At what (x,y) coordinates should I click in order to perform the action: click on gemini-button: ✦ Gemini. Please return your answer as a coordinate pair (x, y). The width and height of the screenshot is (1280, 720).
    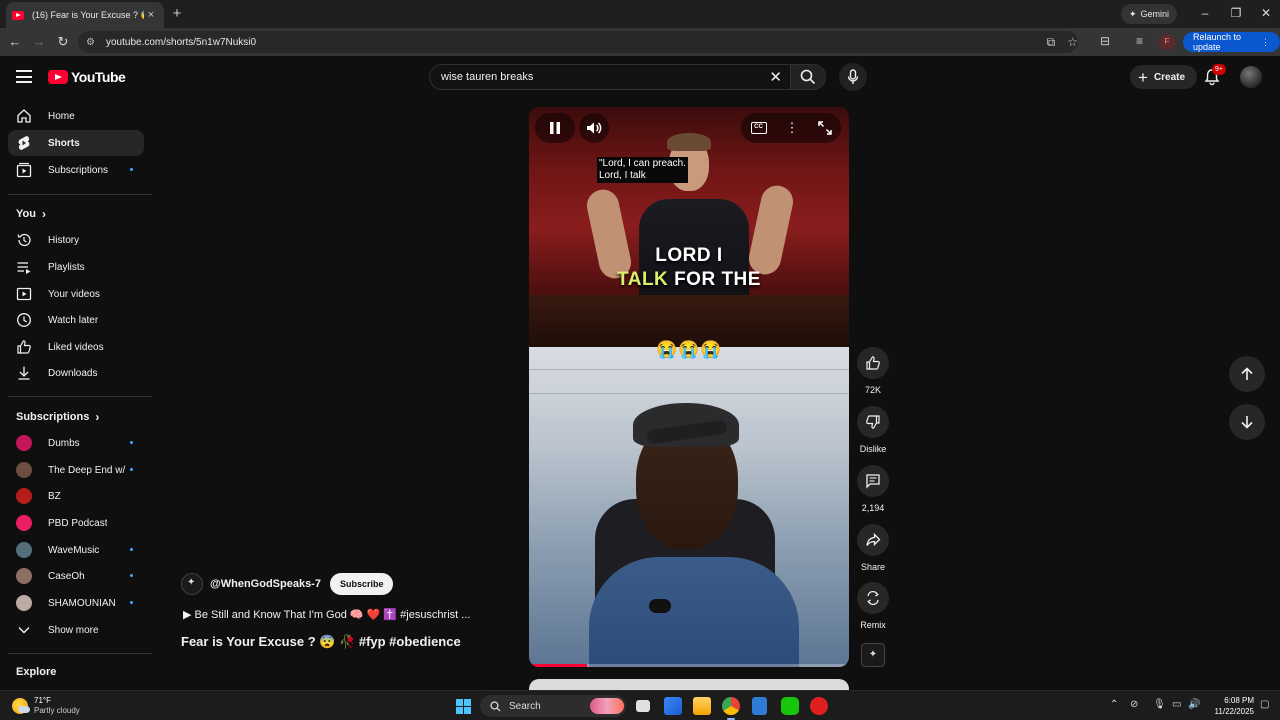
    Looking at the image, I should click on (1149, 14).